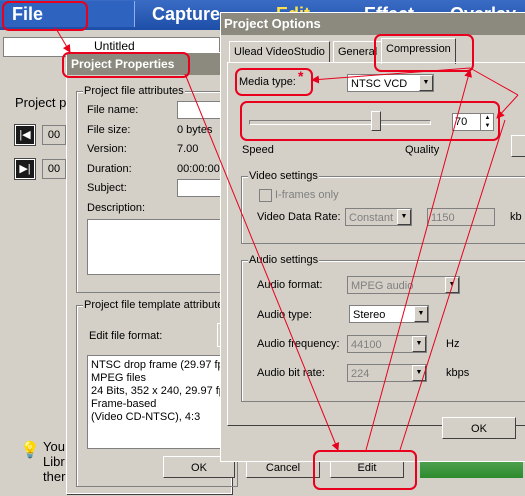 The image size is (525, 496). Describe the element at coordinates (62, 39) in the screenshot. I see `arrow-to-properties` at that location.